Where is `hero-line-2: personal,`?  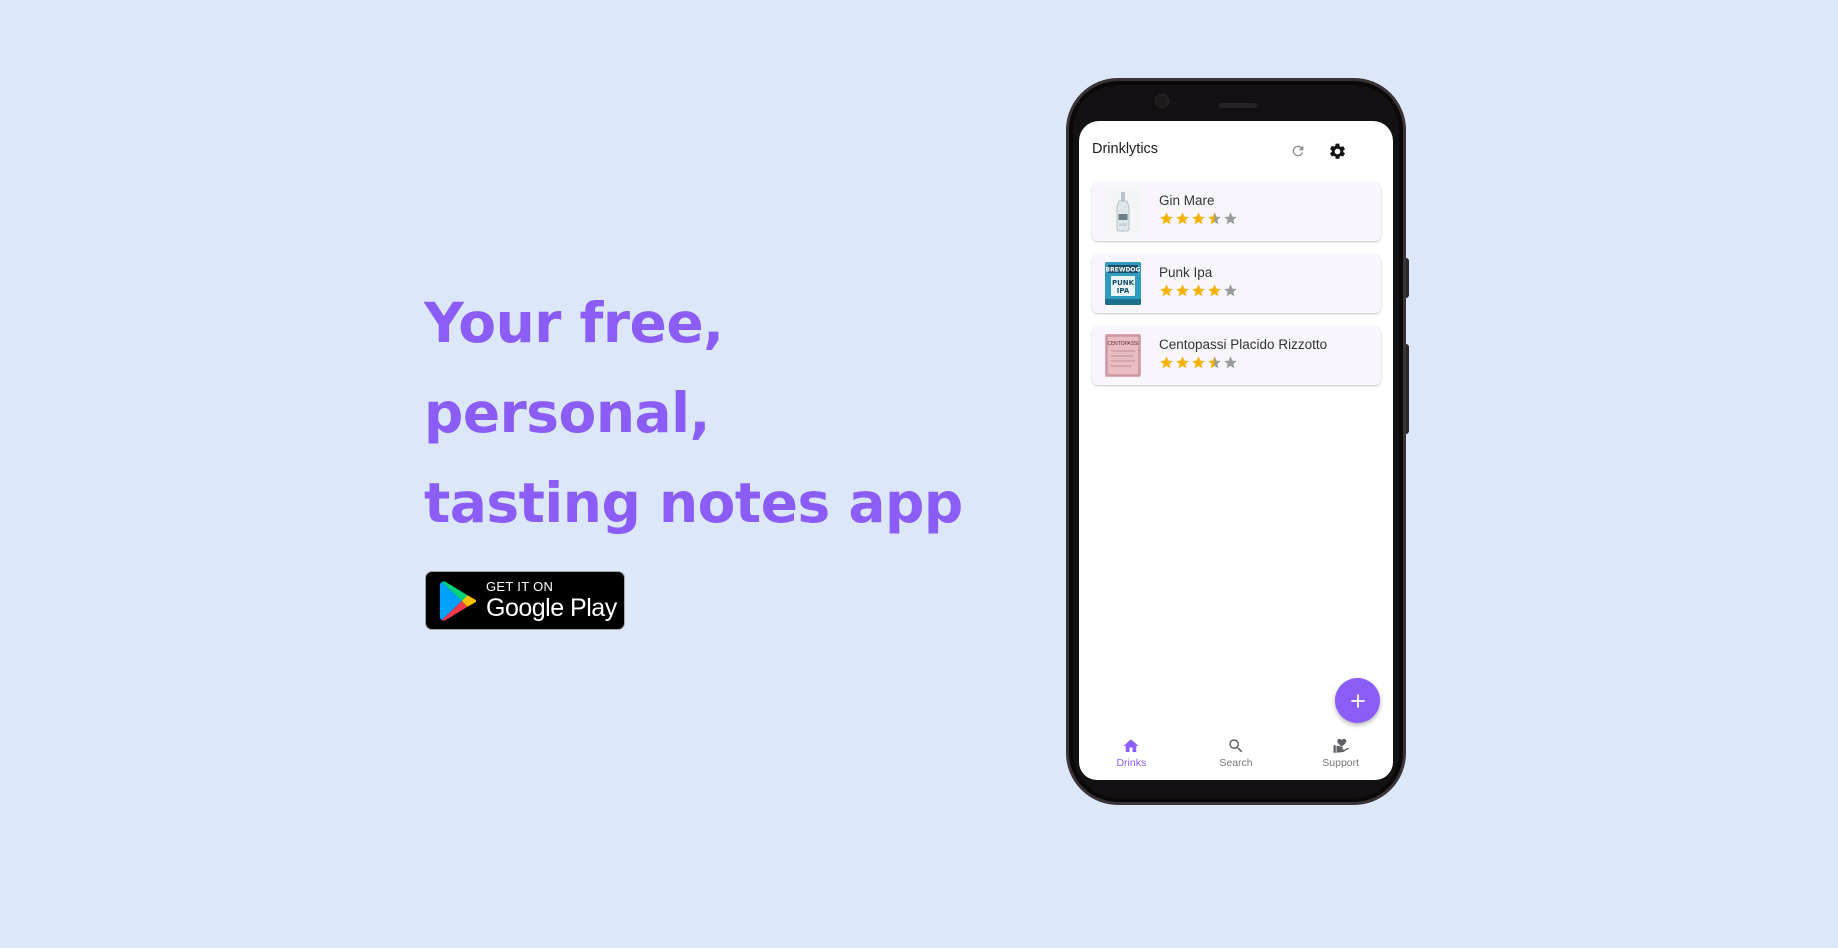
hero-line-2: personal, is located at coordinates (567, 413).